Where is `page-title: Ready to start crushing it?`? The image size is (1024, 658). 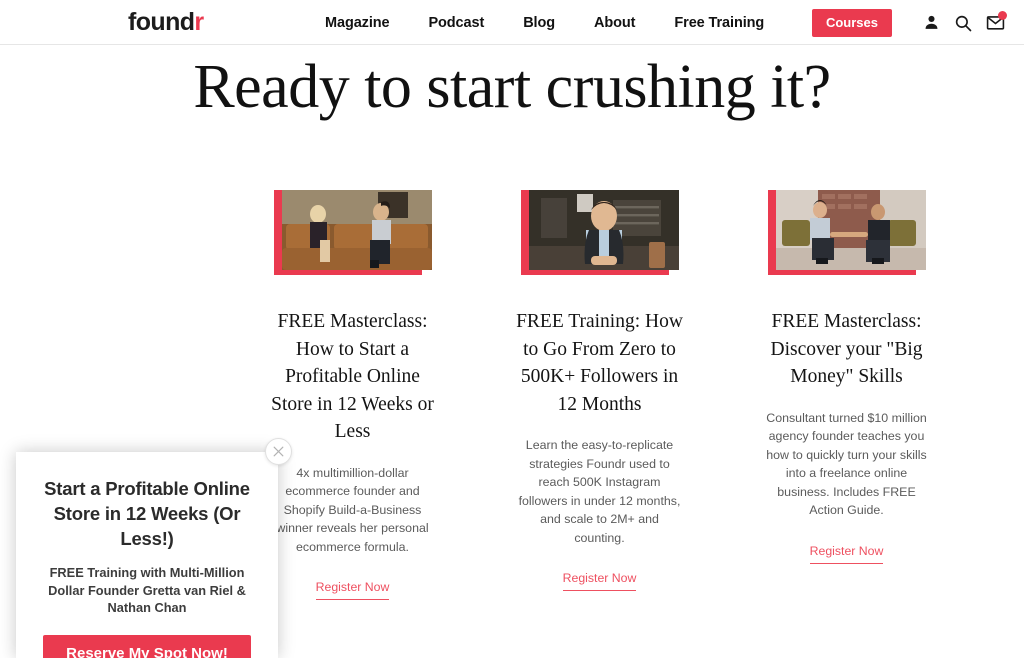 page-title: Ready to start crushing it? is located at coordinates (512, 87).